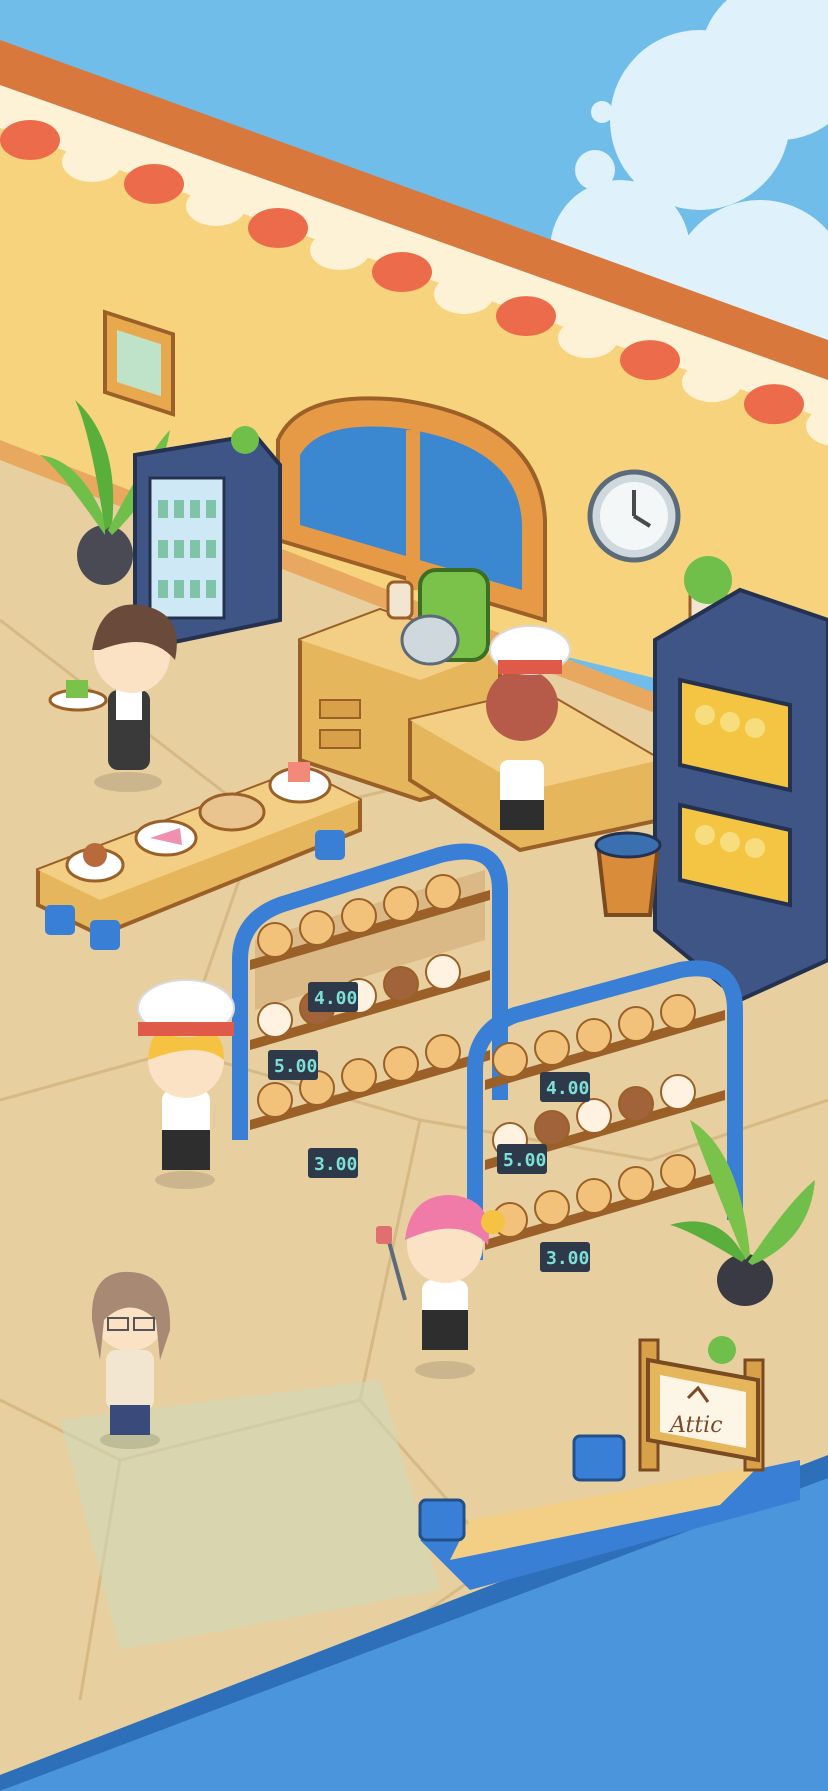  I want to click on price-tag-right-middle-text: 5.00, so click(524, 1160).